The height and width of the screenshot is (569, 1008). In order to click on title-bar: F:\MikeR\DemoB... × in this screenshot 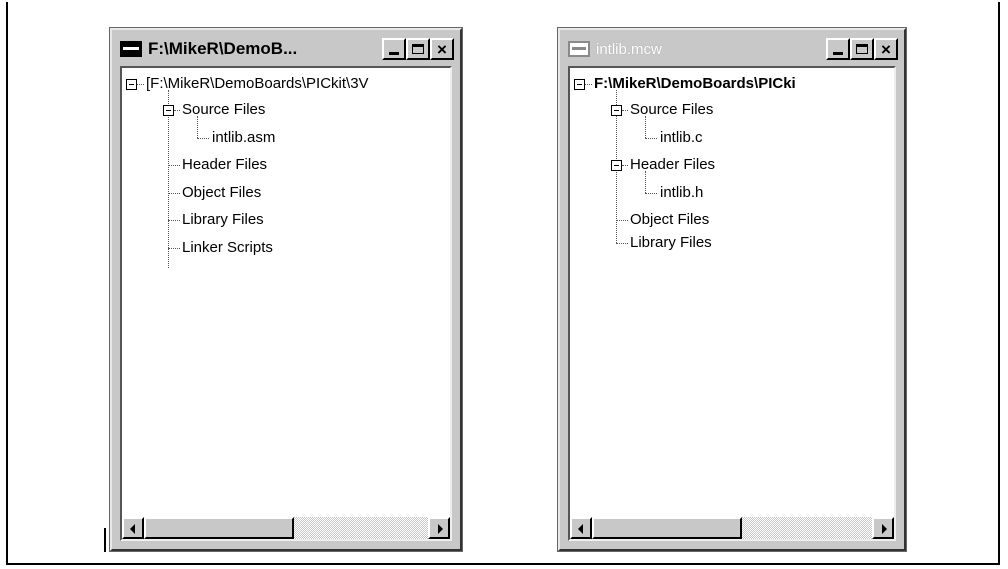, I will do `click(286, 49)`.